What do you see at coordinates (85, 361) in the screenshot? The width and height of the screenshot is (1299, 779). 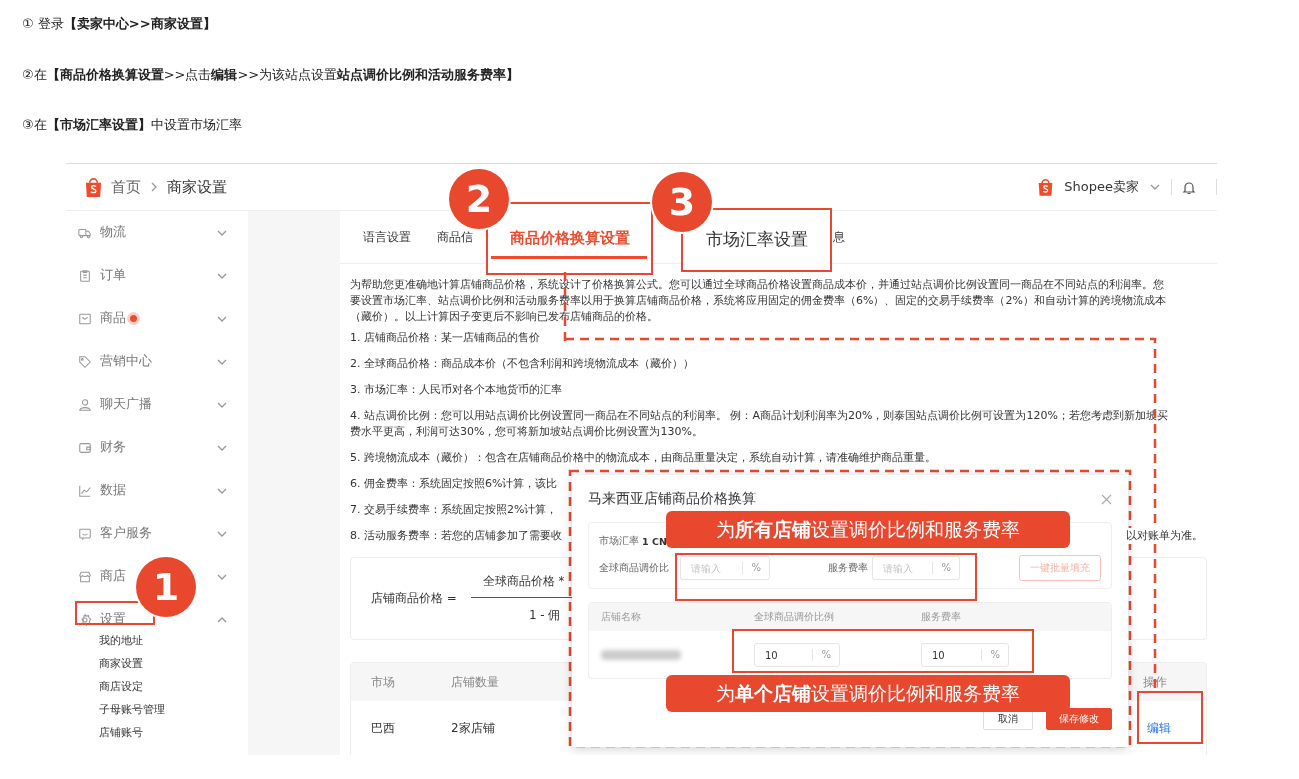 I see `tag-icon` at bounding box center [85, 361].